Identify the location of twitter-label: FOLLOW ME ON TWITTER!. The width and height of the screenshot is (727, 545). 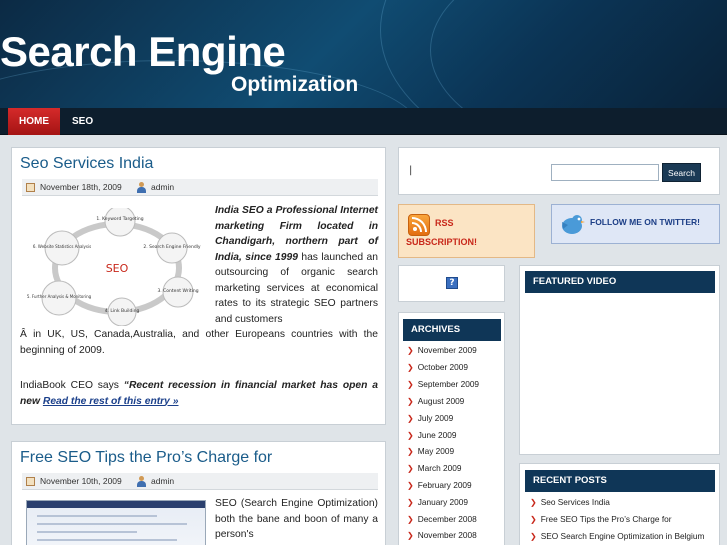
(645, 222).